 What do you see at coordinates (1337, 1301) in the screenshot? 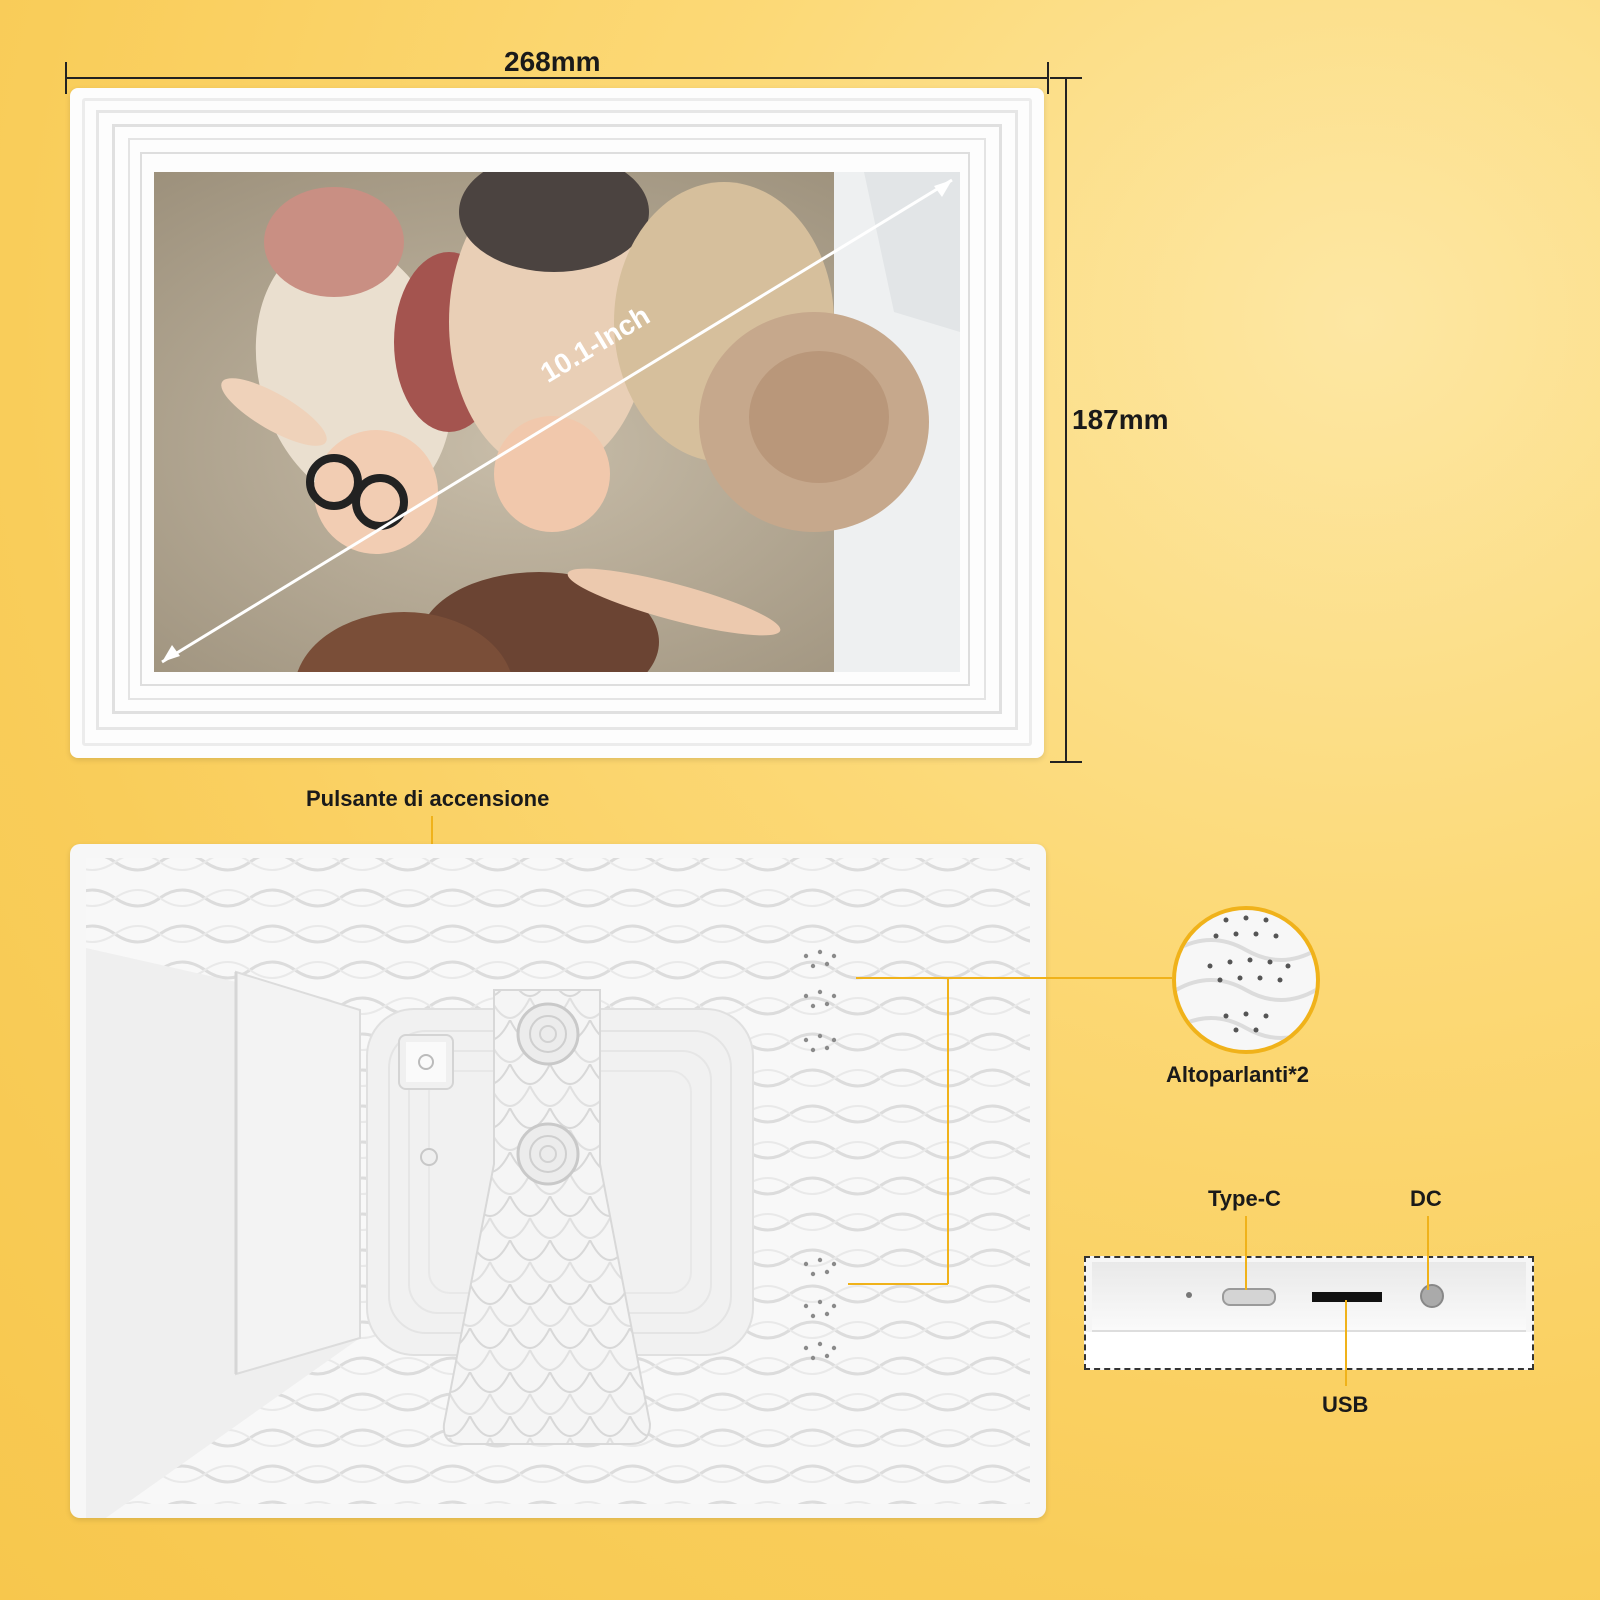
I see `port-callout-lines` at bounding box center [1337, 1301].